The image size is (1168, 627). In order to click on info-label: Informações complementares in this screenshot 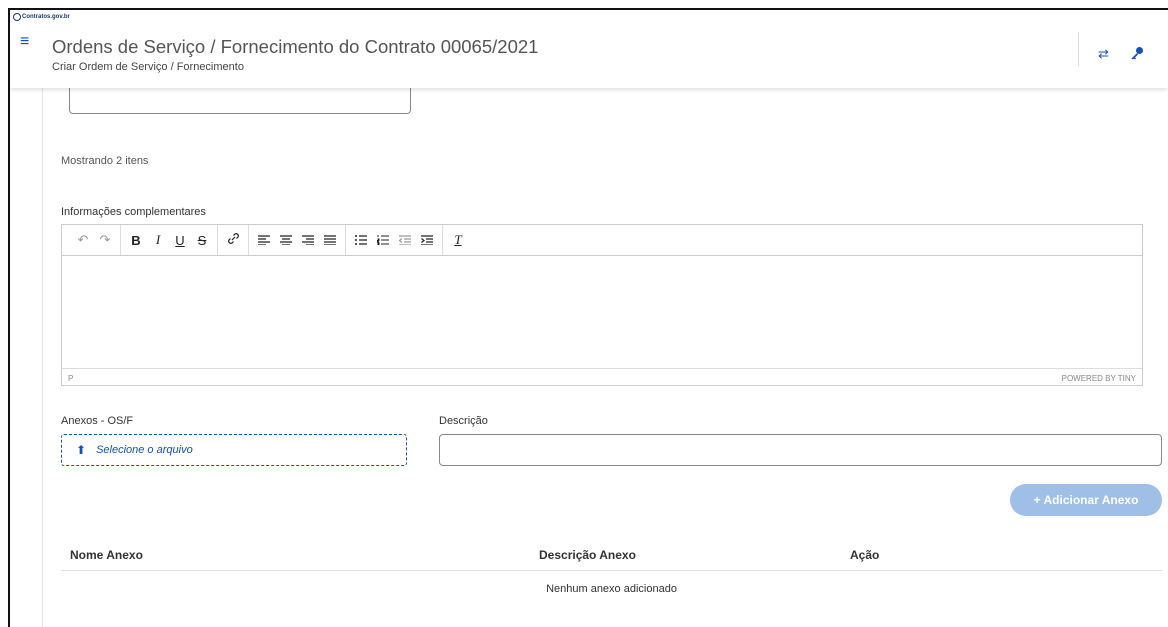, I will do `click(133, 212)`.